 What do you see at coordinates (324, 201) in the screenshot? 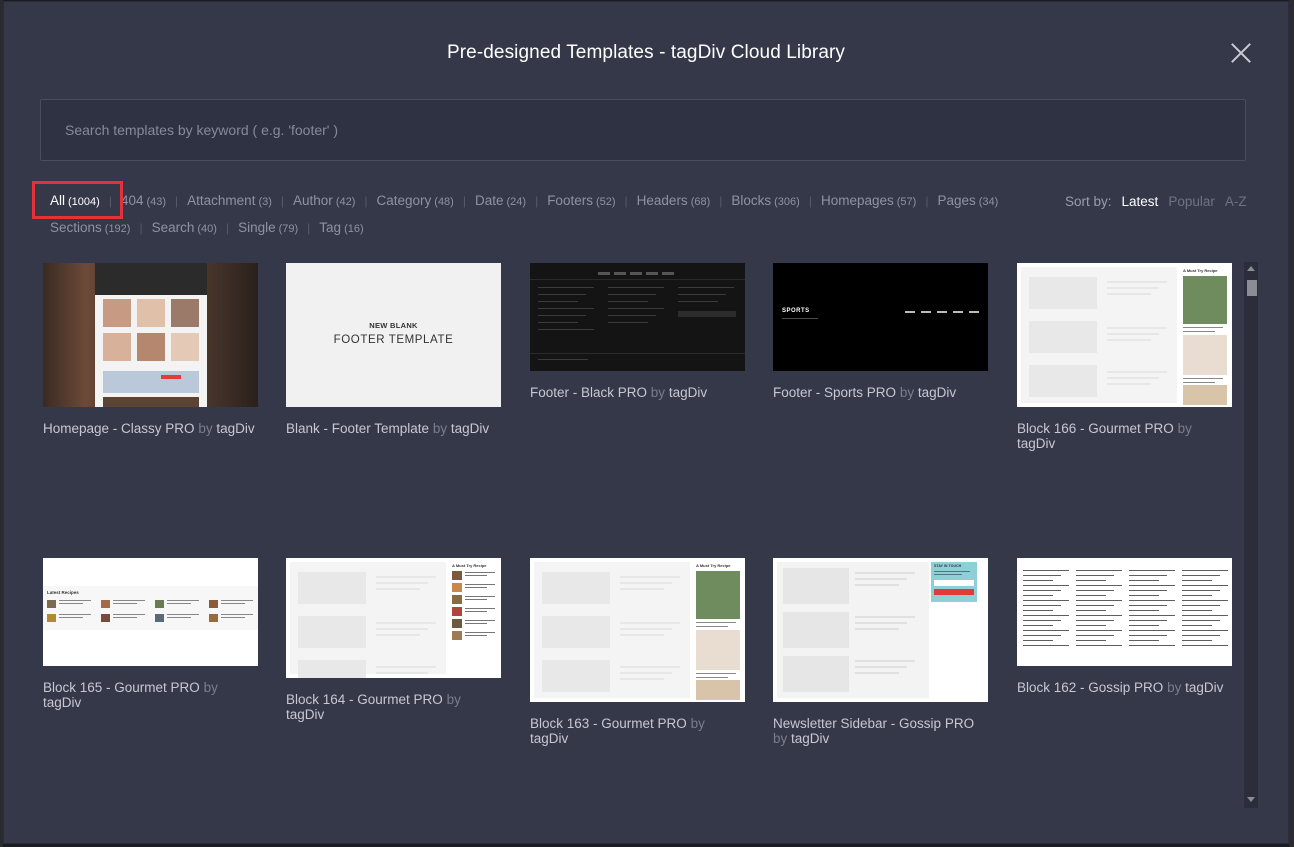
I see `filter-author: Author (42)` at bounding box center [324, 201].